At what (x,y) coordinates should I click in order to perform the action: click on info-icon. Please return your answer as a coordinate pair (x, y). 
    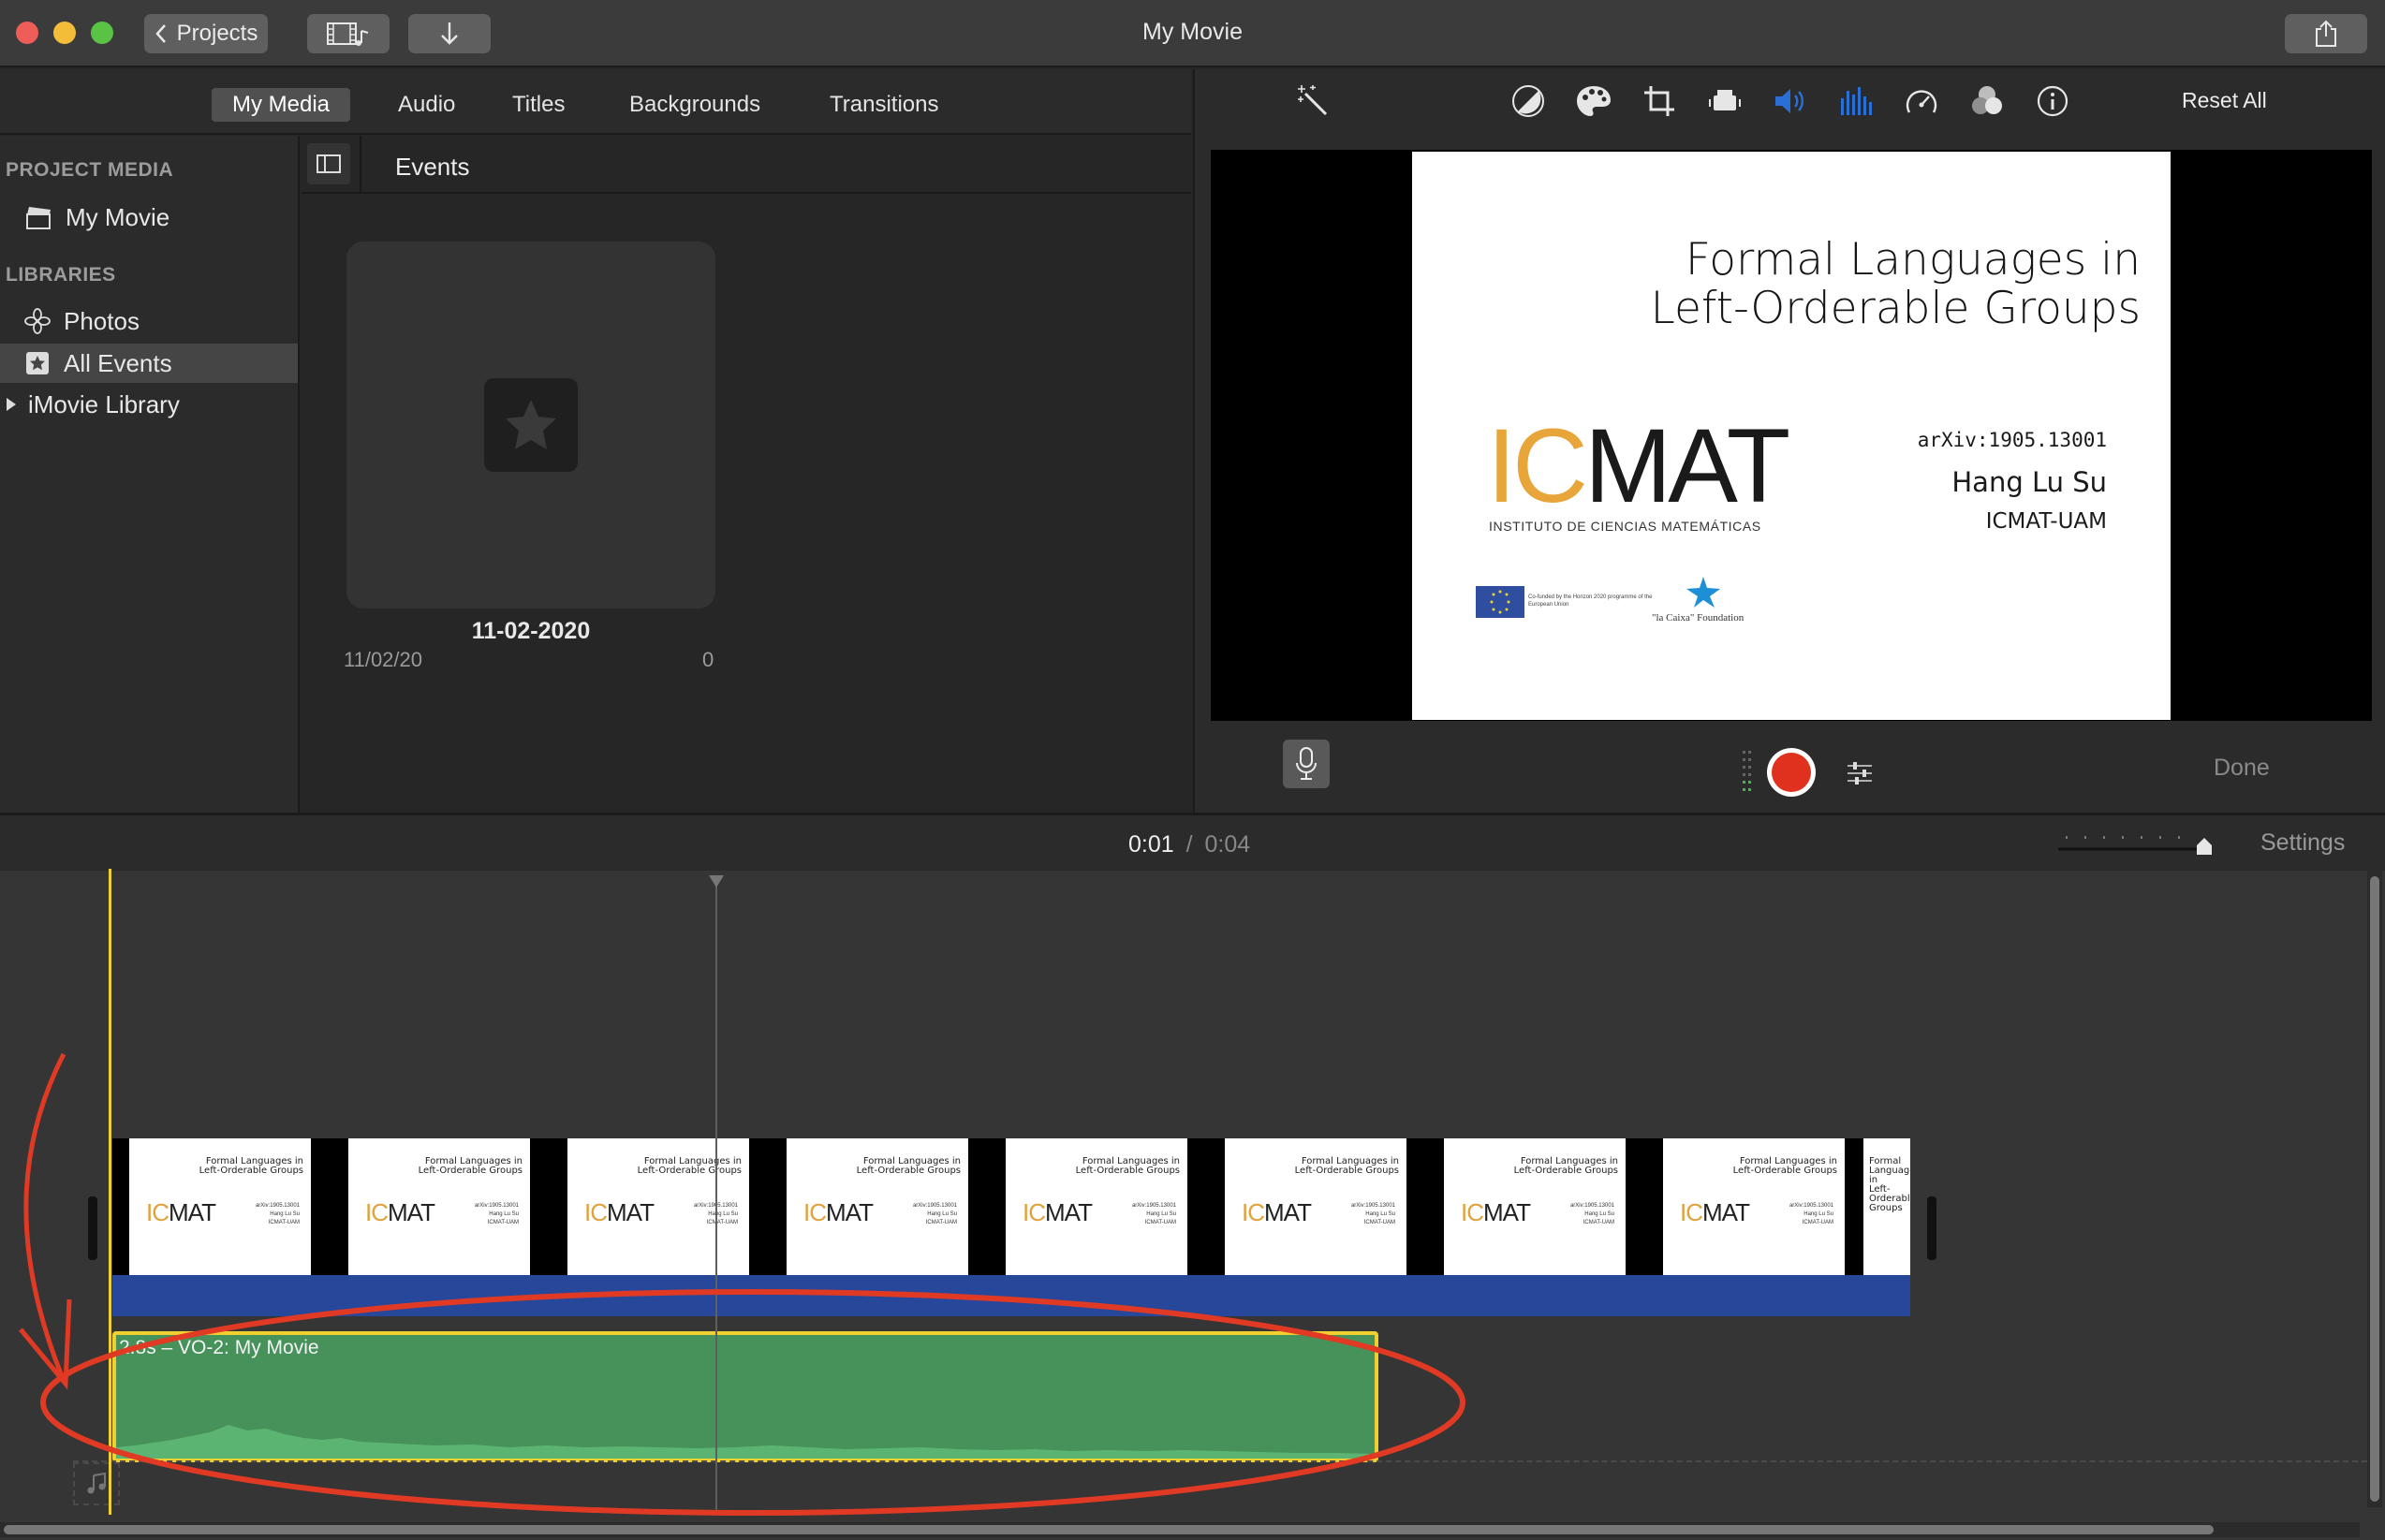
    Looking at the image, I should click on (2052, 101).